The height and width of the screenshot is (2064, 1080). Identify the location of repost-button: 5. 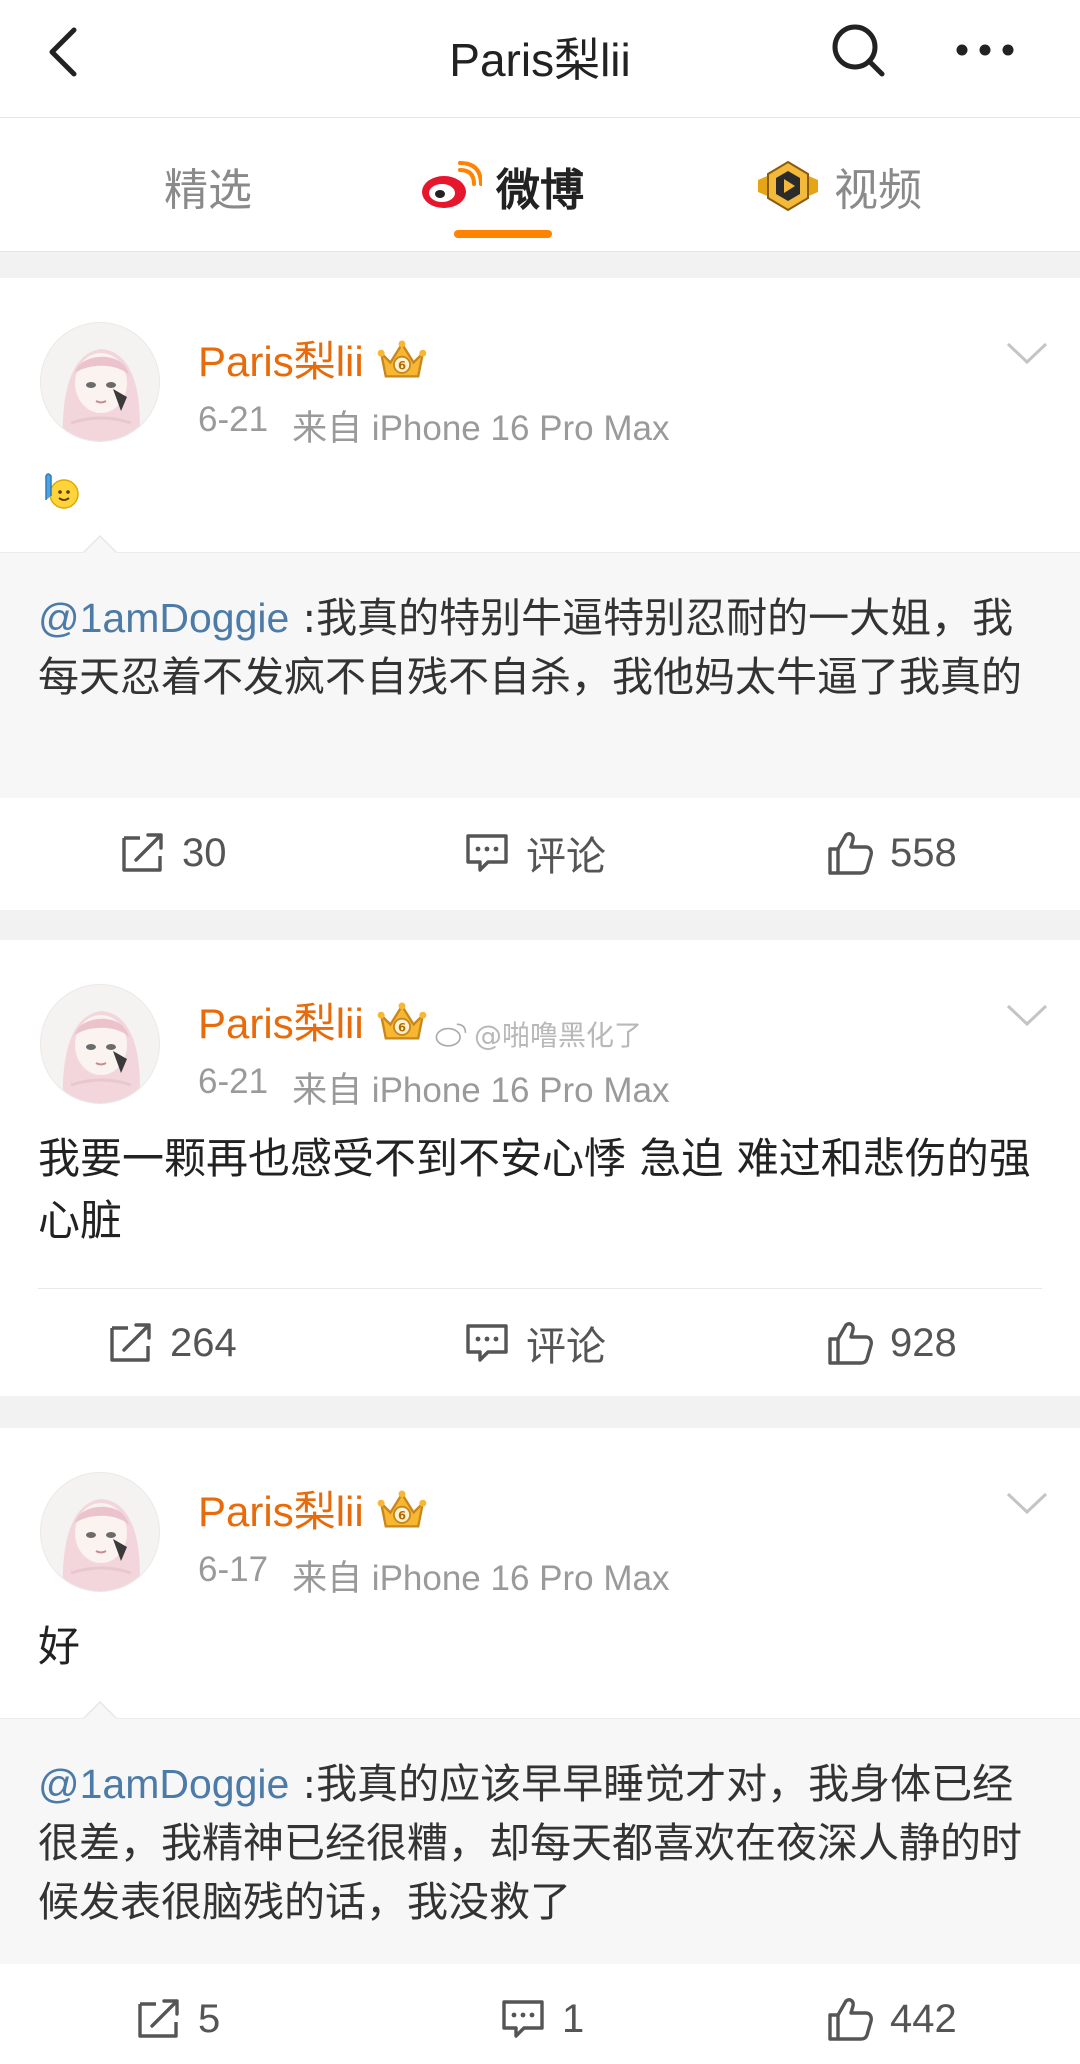
(178, 2014).